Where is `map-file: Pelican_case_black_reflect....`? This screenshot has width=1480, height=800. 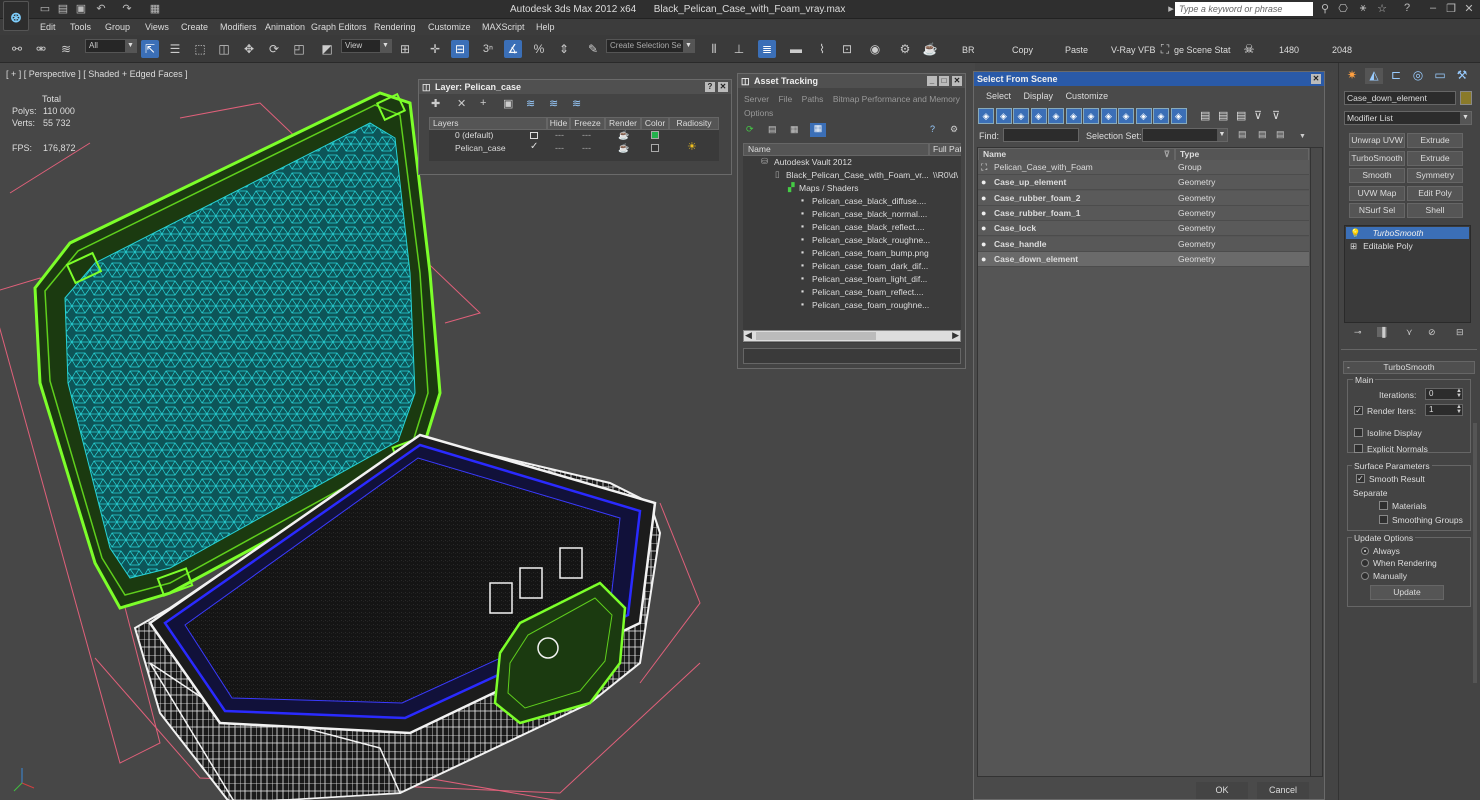 map-file: Pelican_case_black_reflect.... is located at coordinates (868, 227).